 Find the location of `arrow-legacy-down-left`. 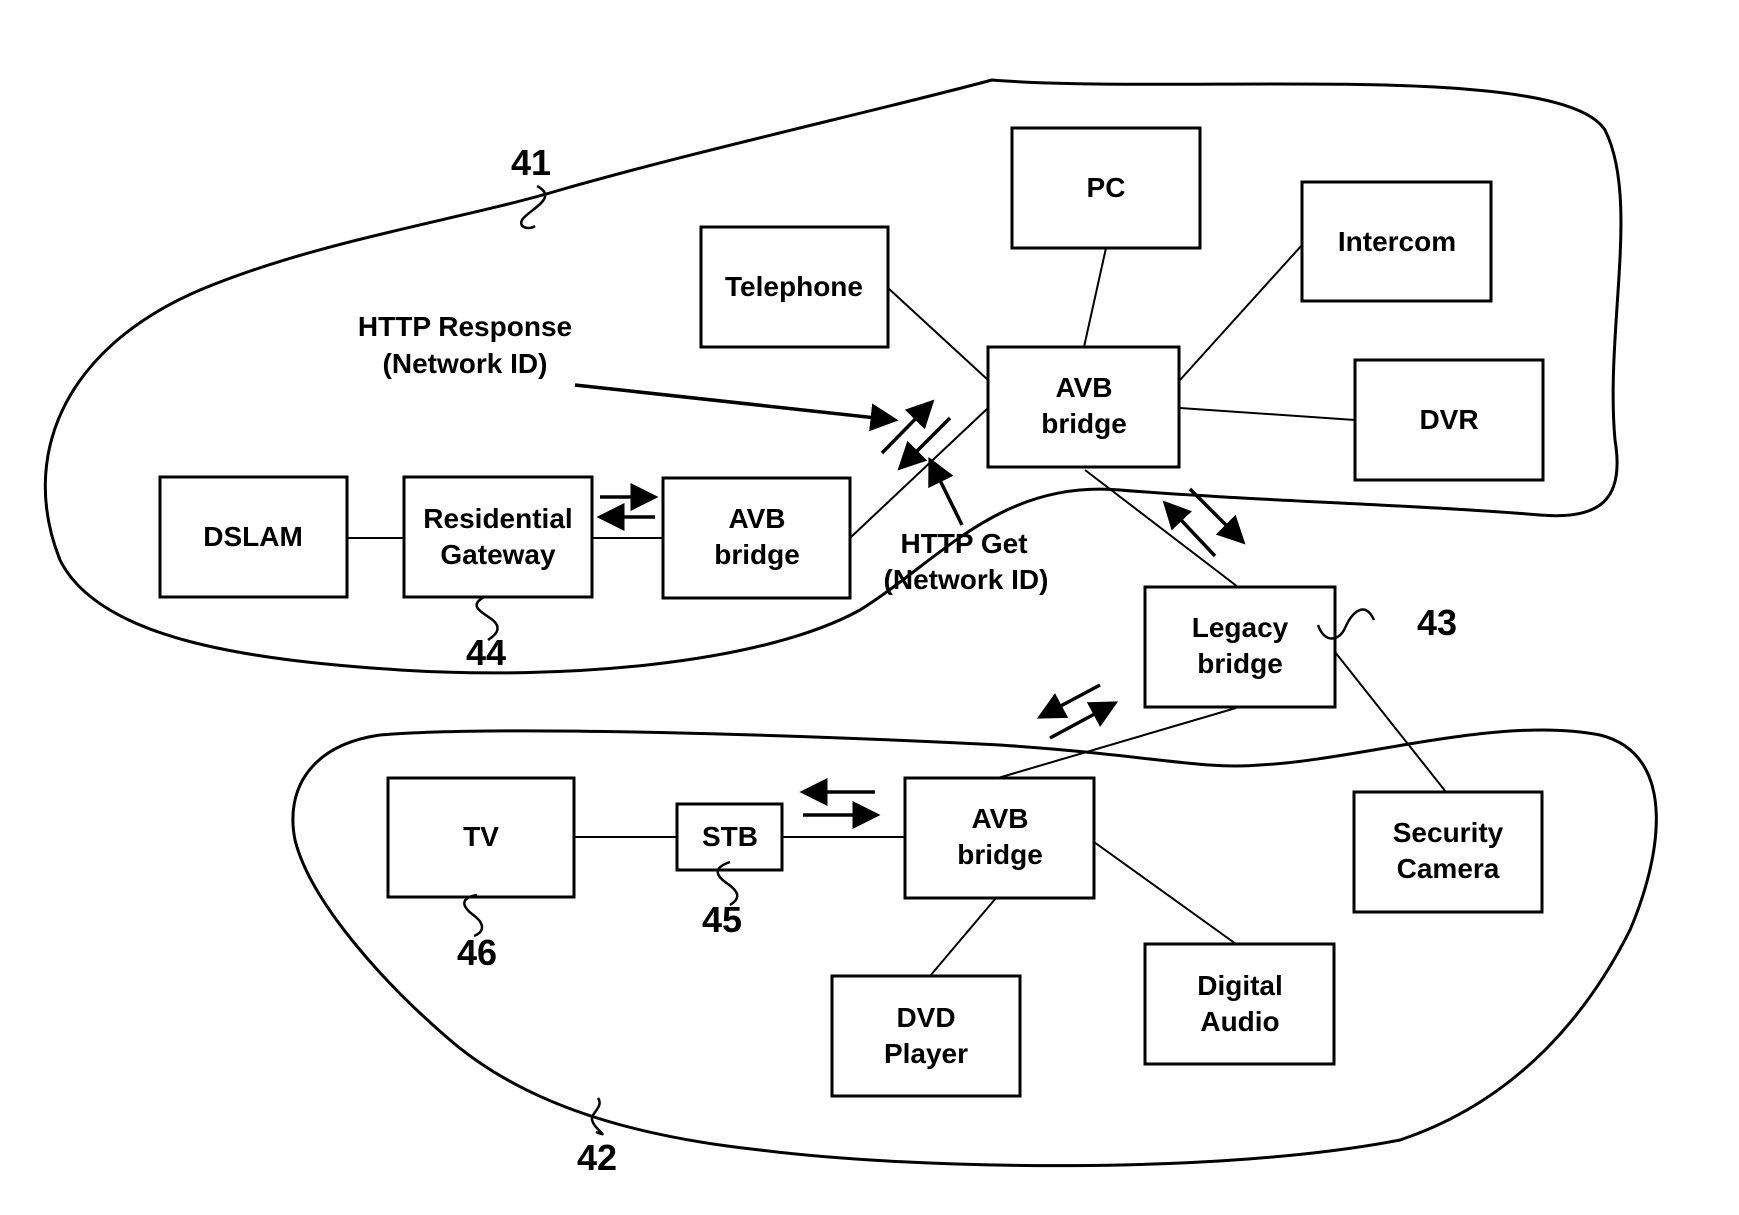

arrow-legacy-down-left is located at coordinates (1068, 701).